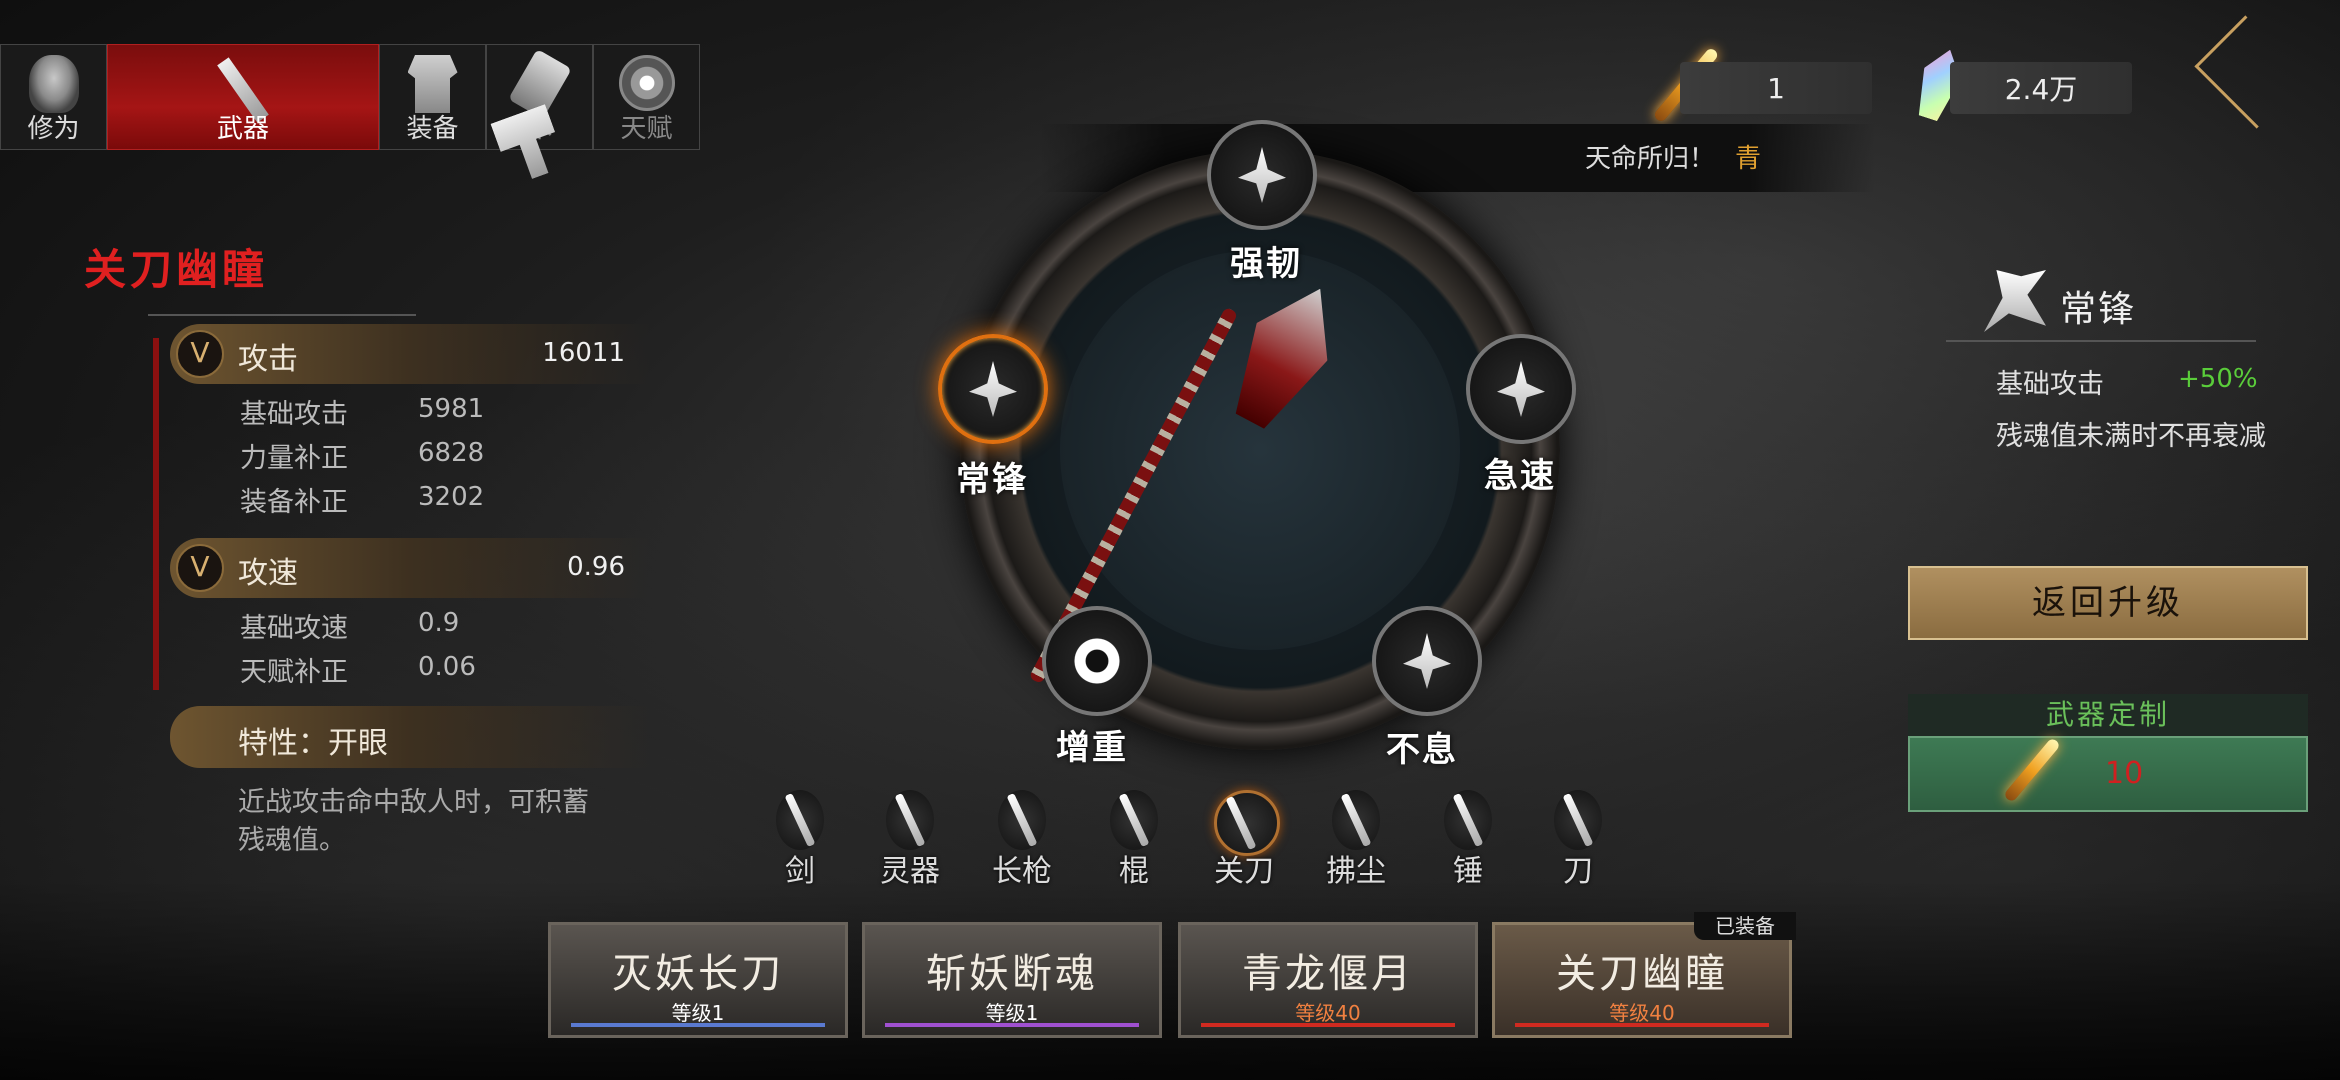  Describe the element at coordinates (910, 820) in the screenshot. I see `dragon-icon` at that location.